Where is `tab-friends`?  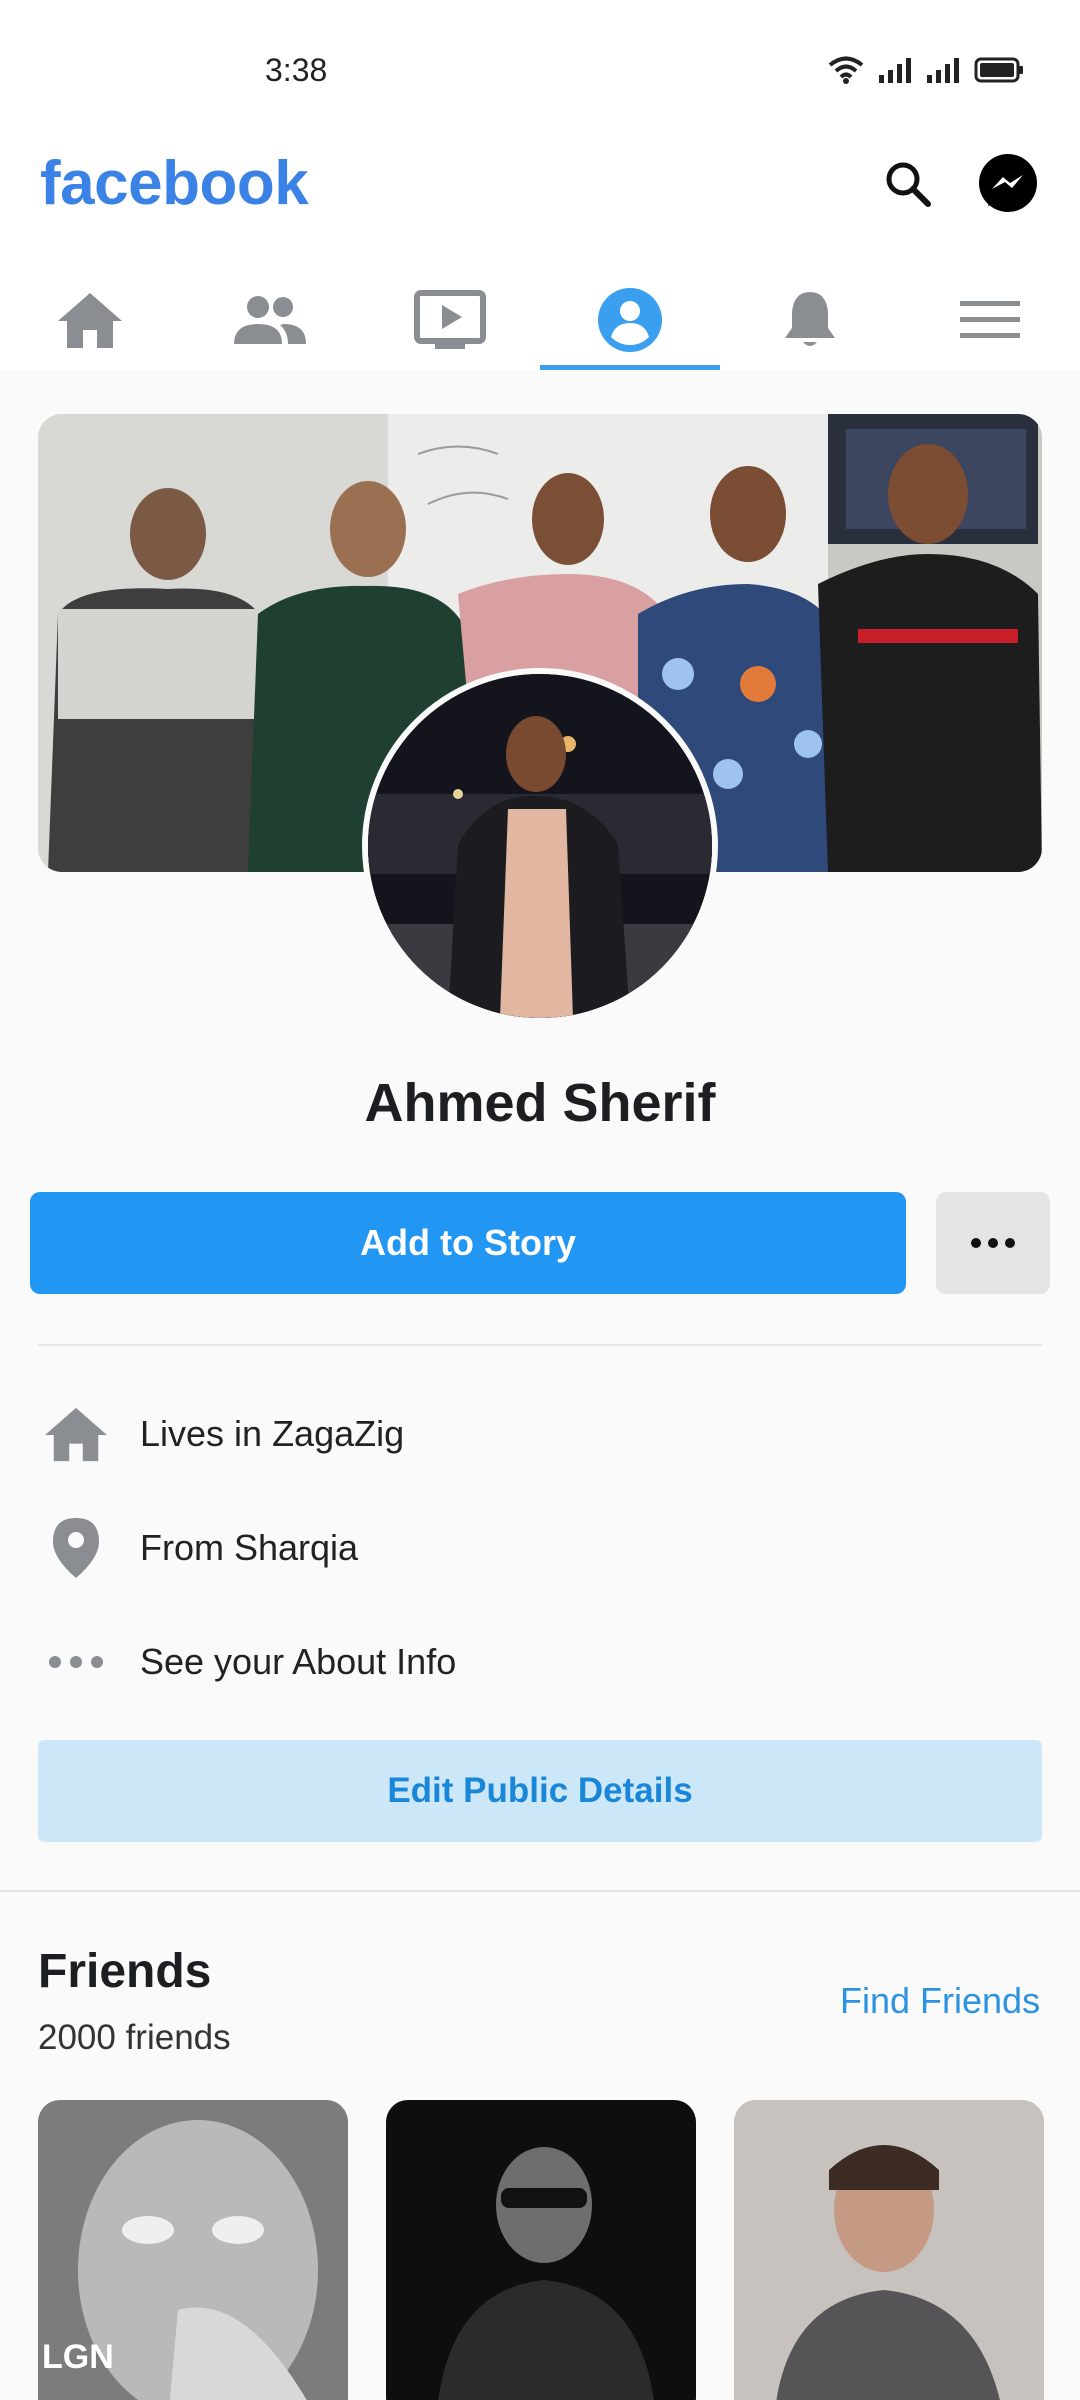
tab-friends is located at coordinates (270, 320).